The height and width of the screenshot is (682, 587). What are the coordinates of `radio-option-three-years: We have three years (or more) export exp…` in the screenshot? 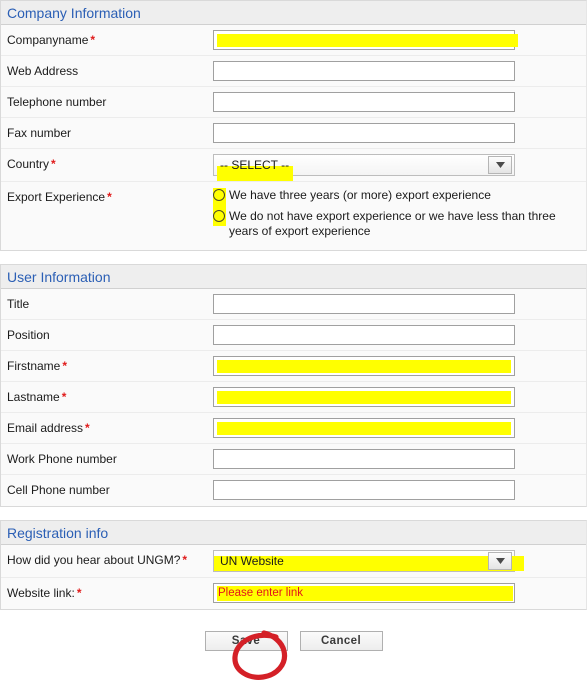 It's located at (397, 195).